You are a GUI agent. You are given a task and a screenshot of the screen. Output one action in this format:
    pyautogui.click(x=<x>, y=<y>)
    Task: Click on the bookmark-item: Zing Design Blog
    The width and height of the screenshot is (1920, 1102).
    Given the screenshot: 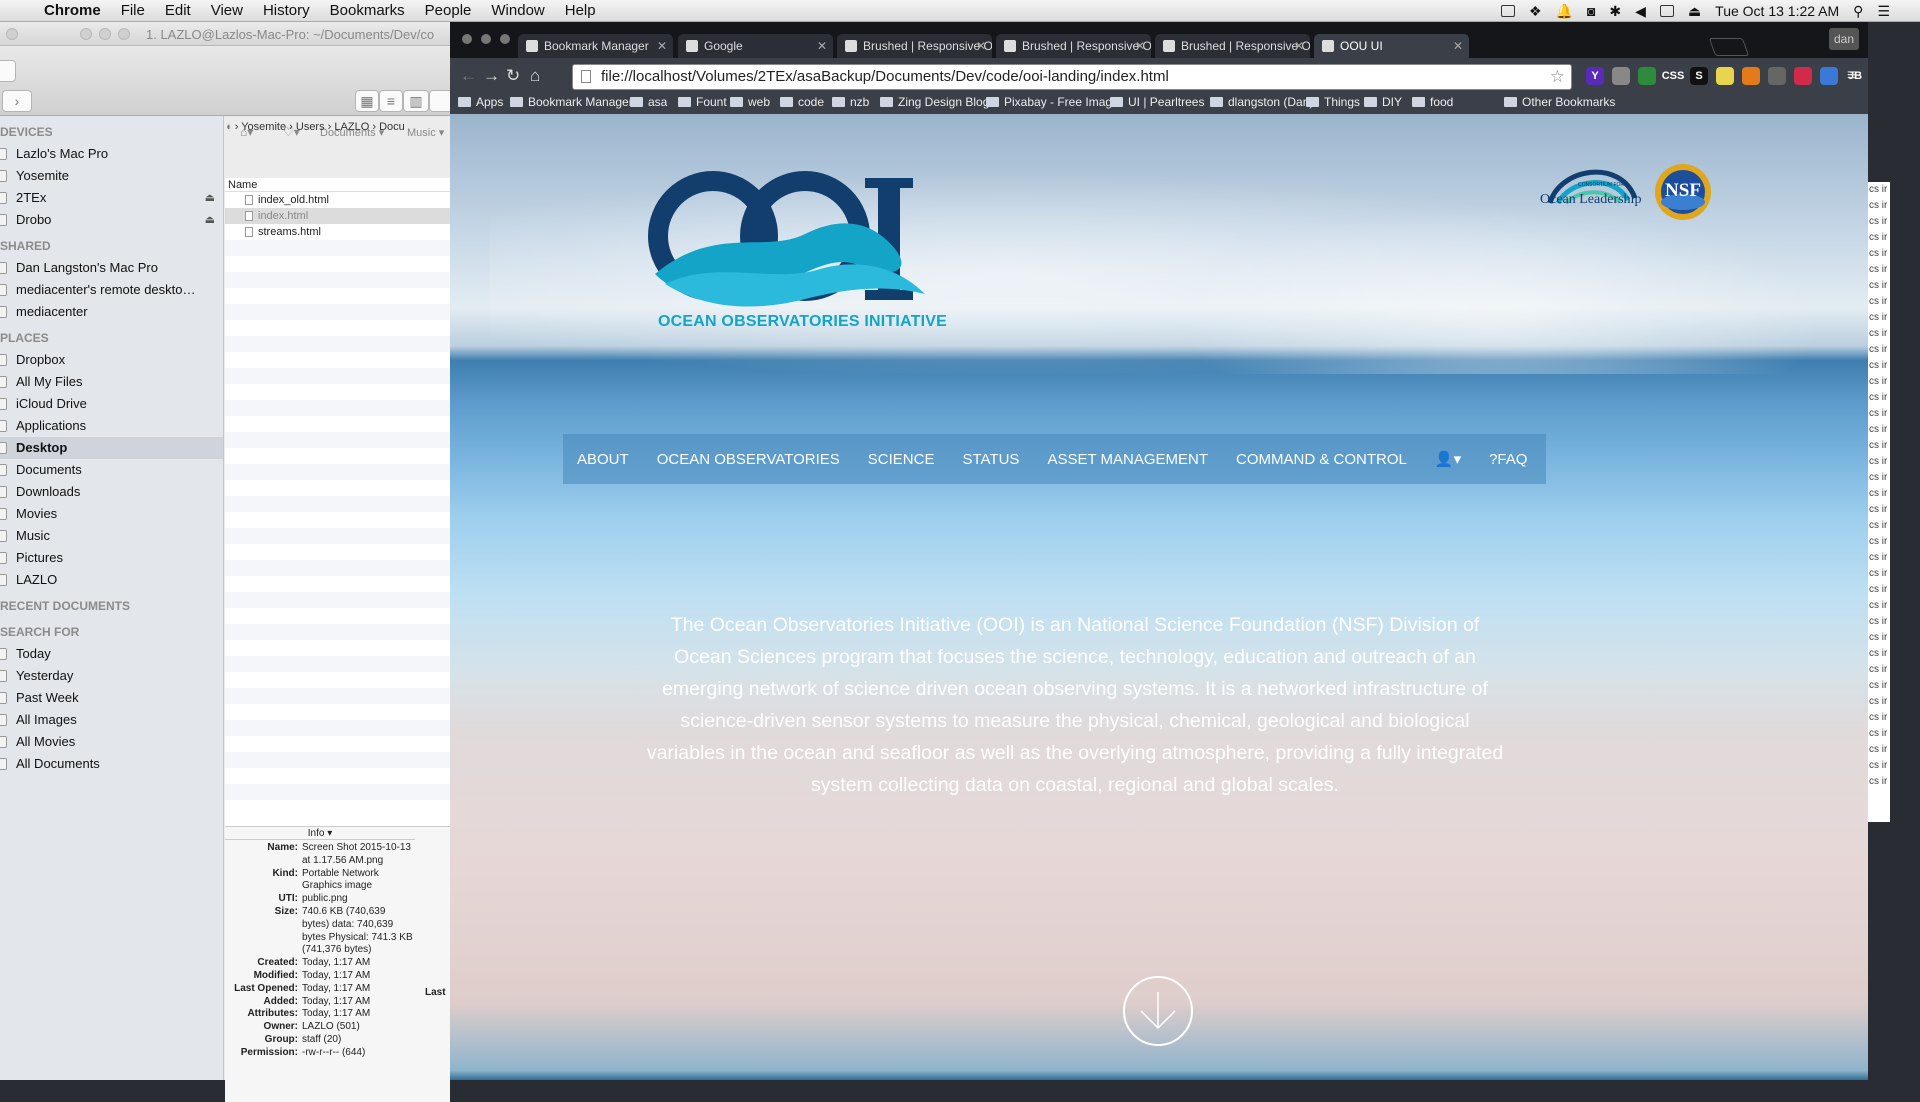 What is the action you would take?
    pyautogui.click(x=934, y=102)
    